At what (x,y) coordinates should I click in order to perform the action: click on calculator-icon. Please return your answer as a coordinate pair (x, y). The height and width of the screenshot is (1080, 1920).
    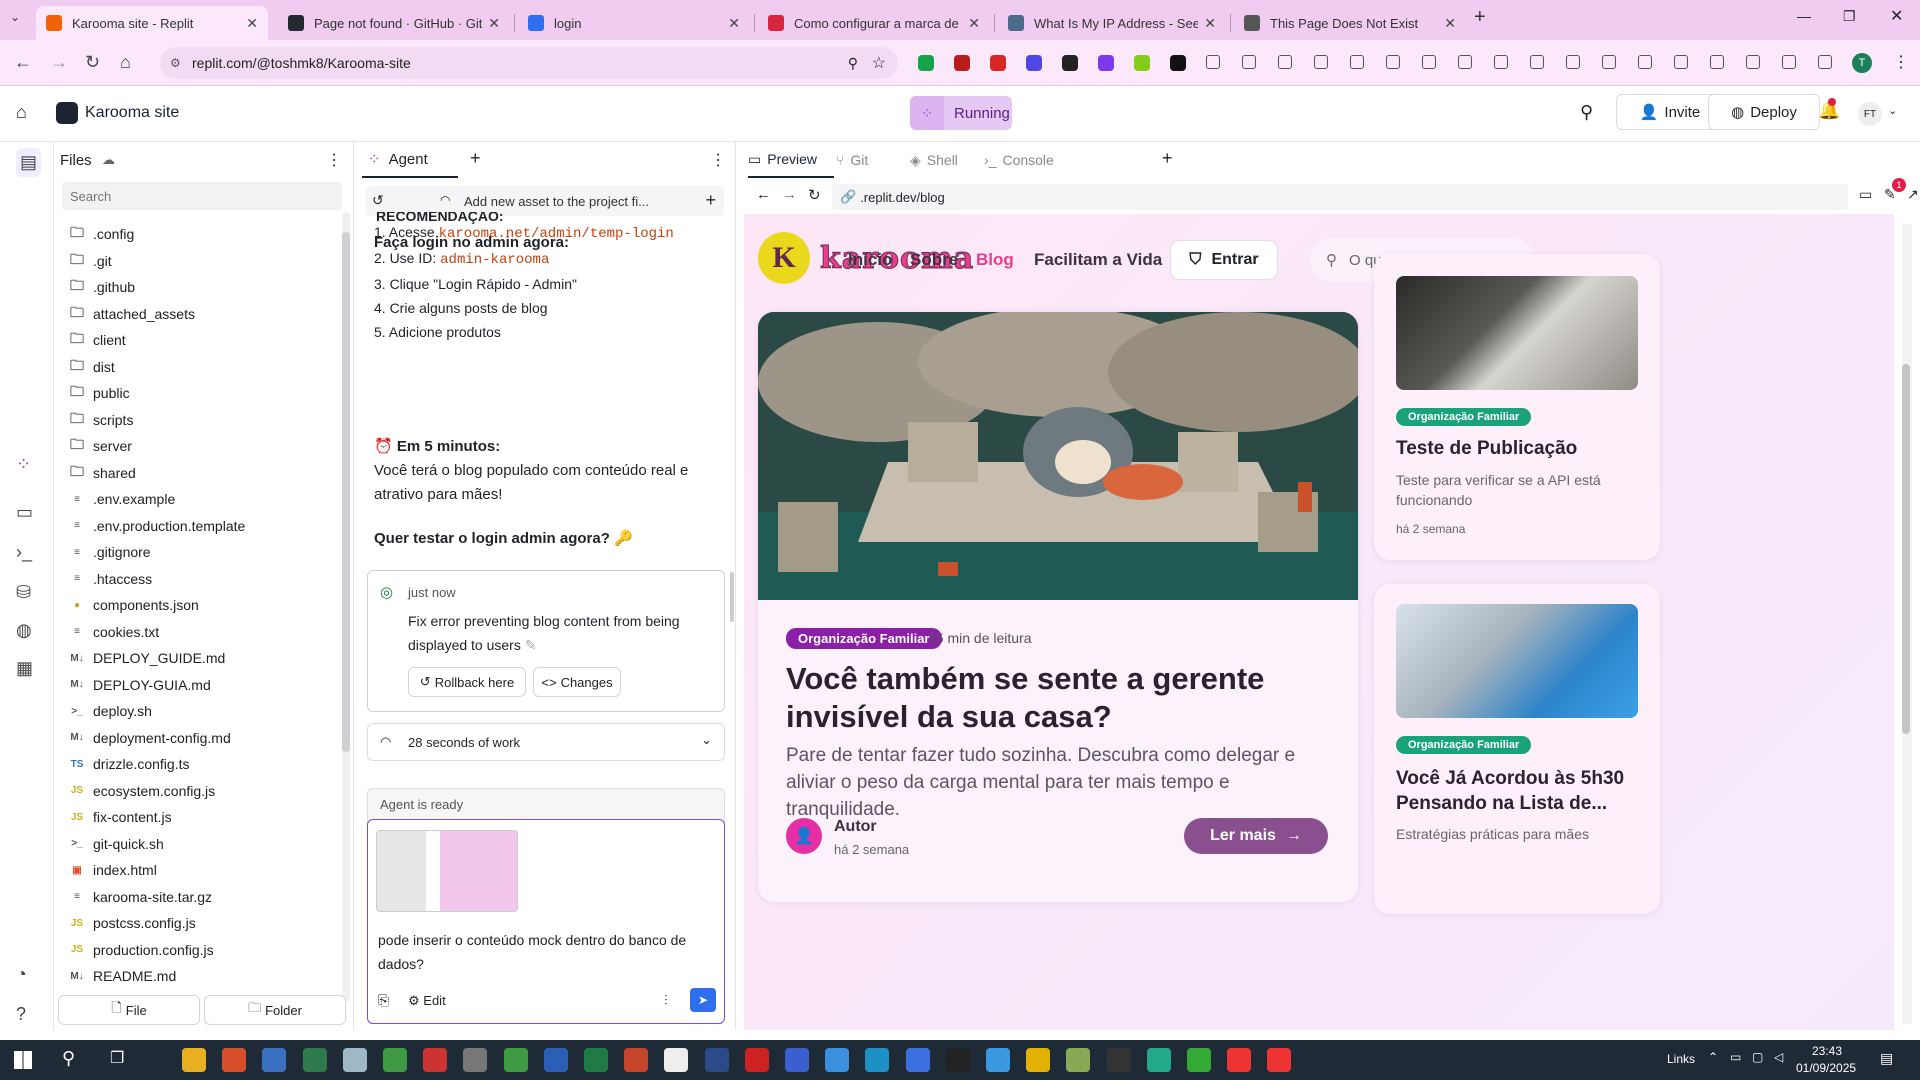
    Looking at the image, I should click on (314, 1060).